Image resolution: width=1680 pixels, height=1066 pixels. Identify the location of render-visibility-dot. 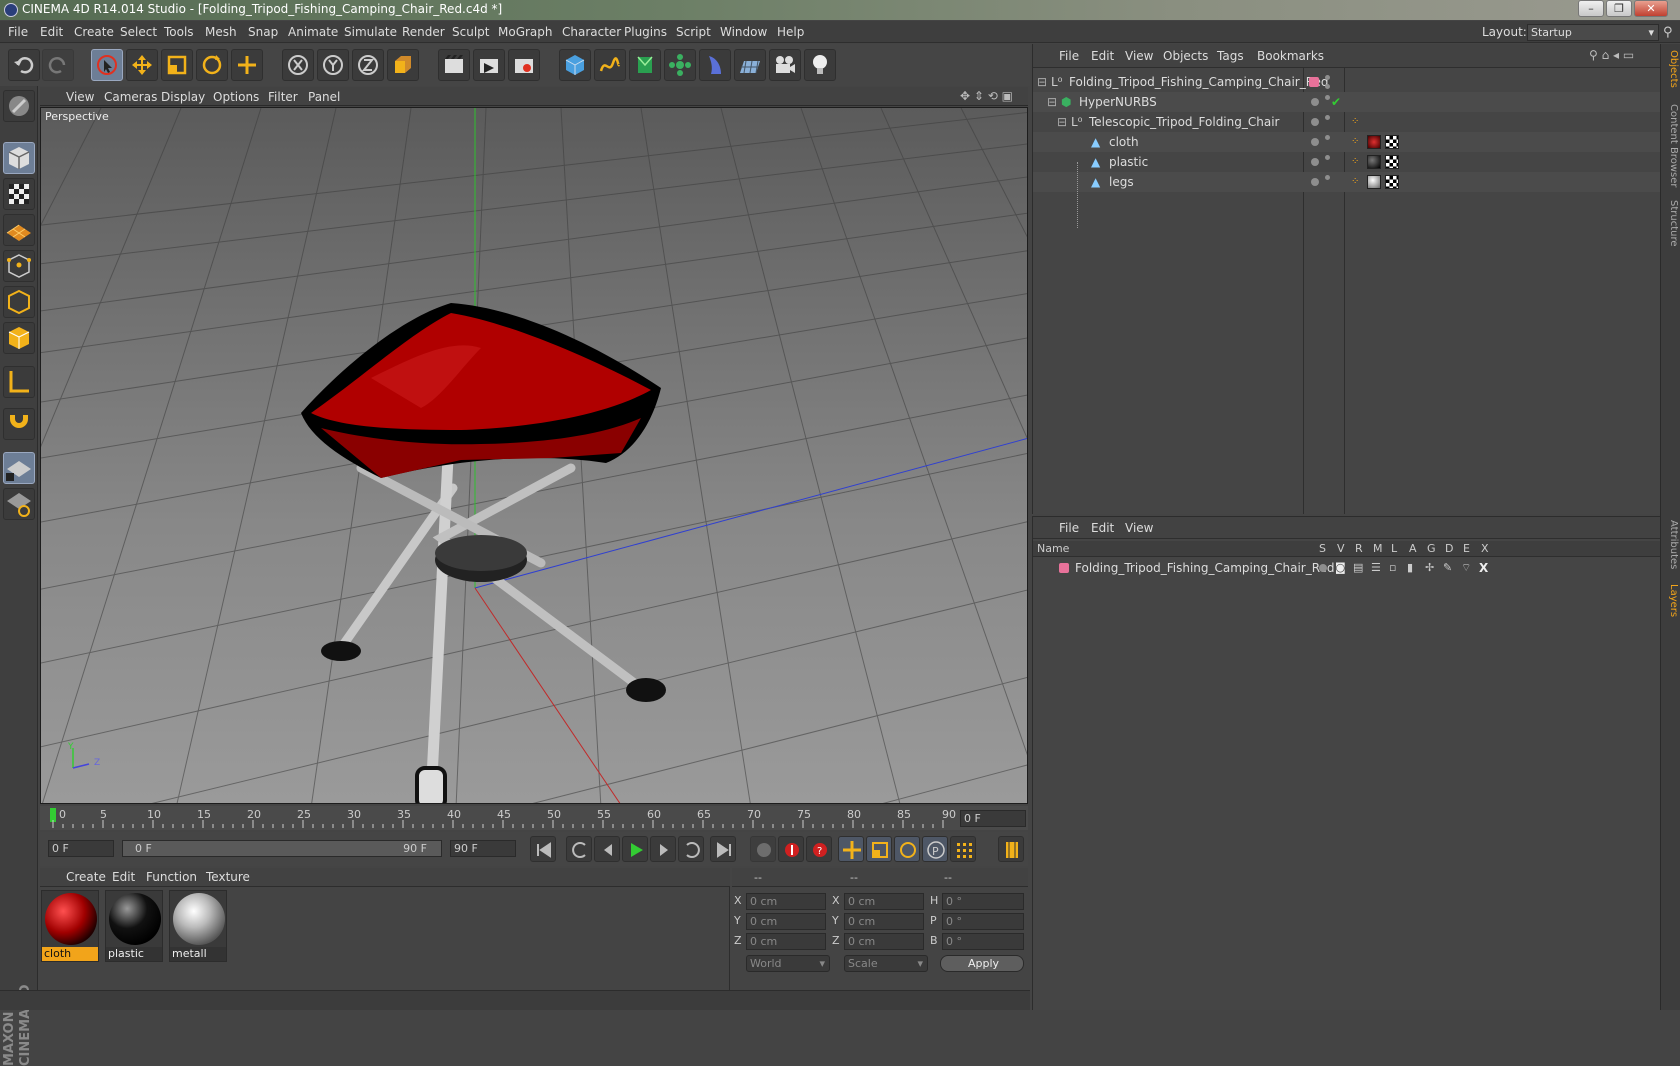
(1327, 86).